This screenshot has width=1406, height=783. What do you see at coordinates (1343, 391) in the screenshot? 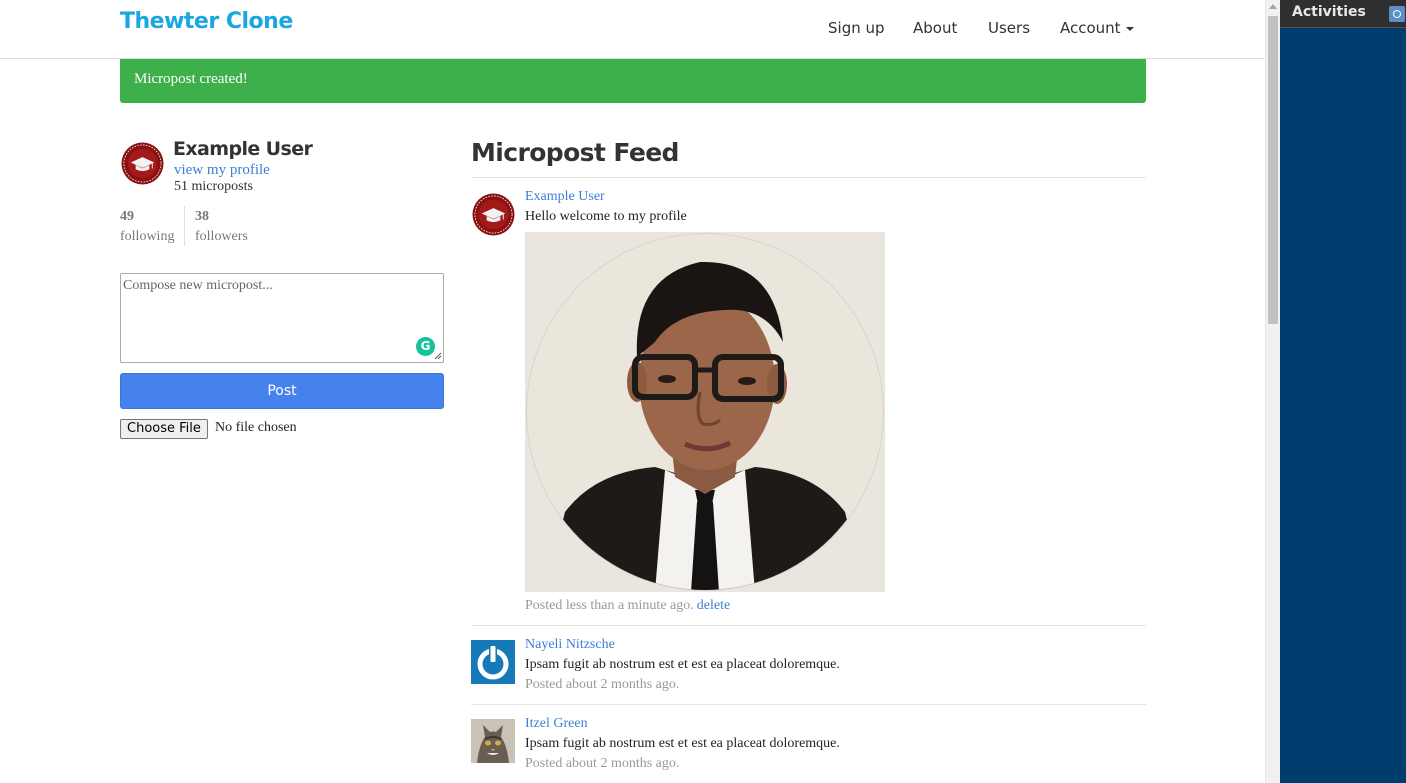
I see `side-panel: Activities` at bounding box center [1343, 391].